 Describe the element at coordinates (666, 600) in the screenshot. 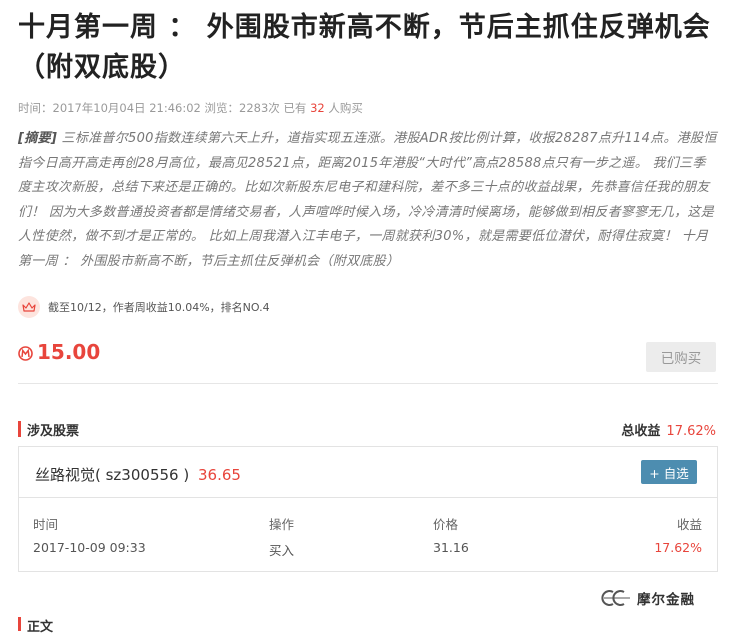

I see `watermark-text: 摩尔金融` at that location.